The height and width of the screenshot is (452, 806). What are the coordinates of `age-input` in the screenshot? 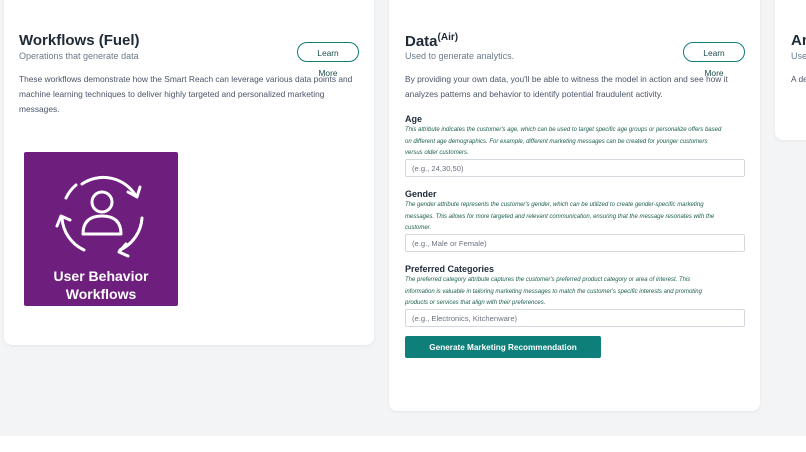 It's located at (575, 168).